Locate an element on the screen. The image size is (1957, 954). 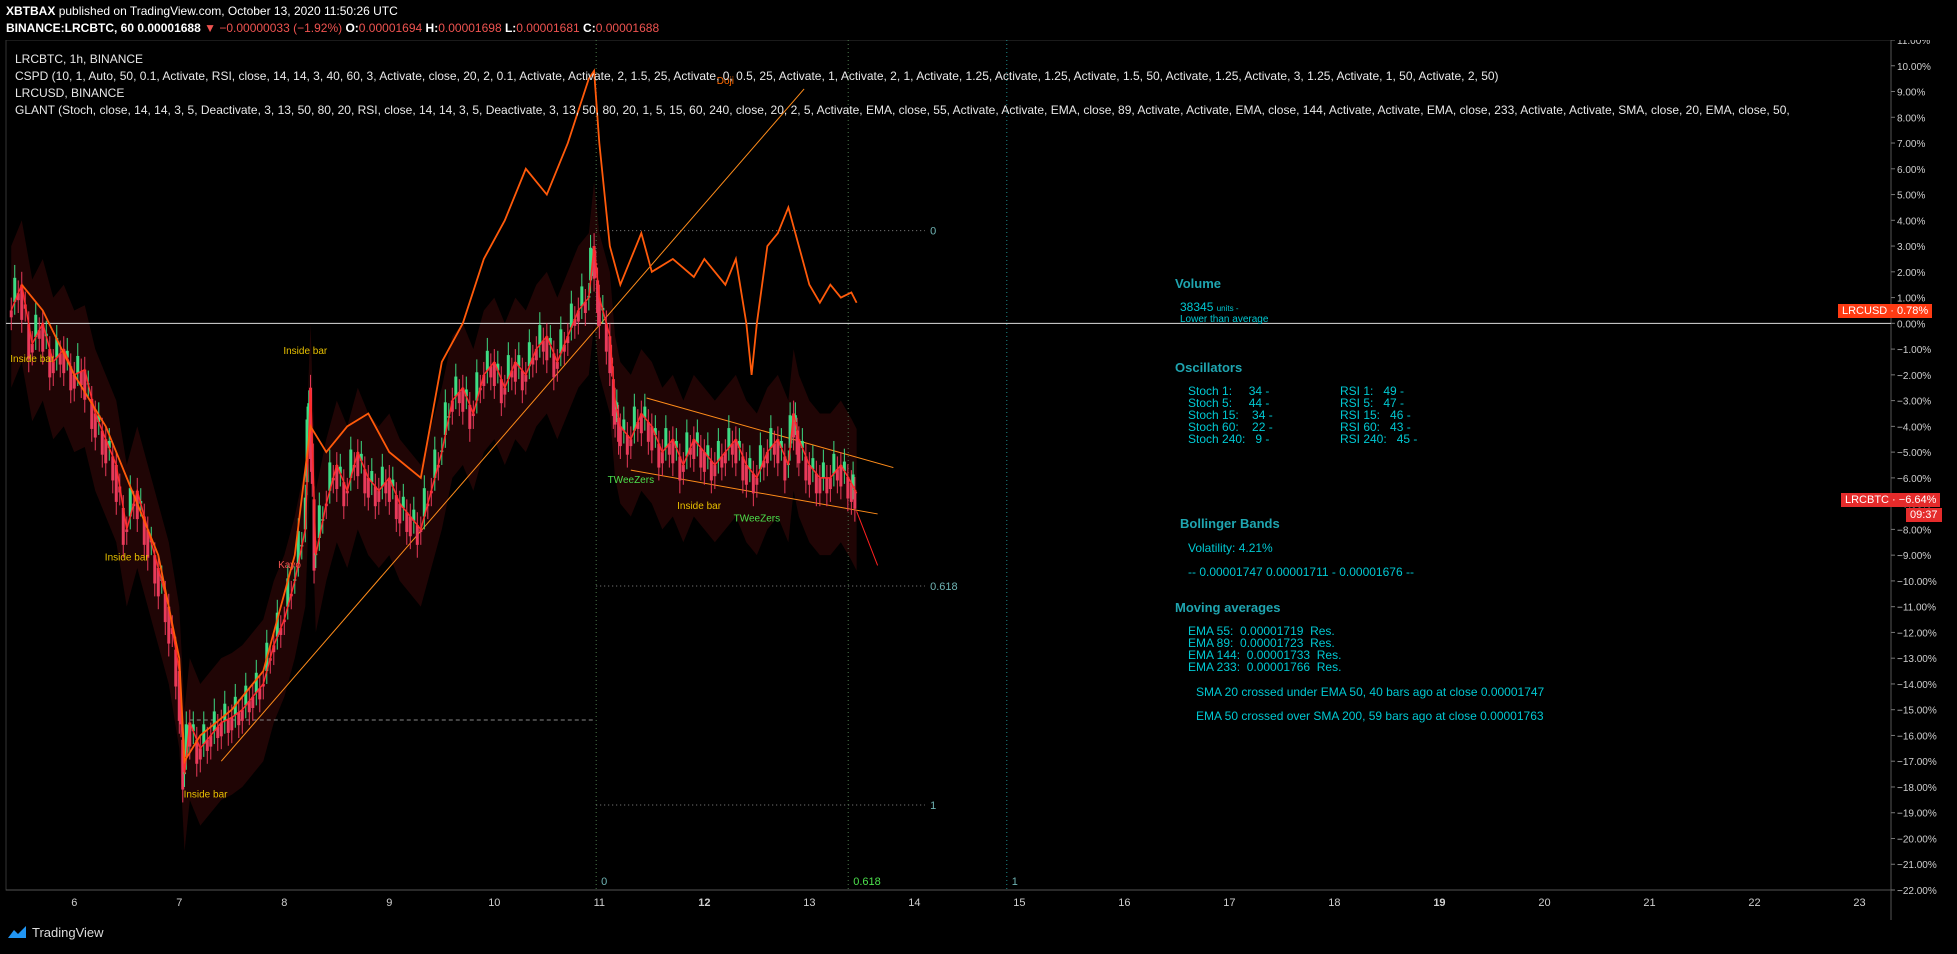
time-tick-label: 8 is located at coordinates (284, 903).